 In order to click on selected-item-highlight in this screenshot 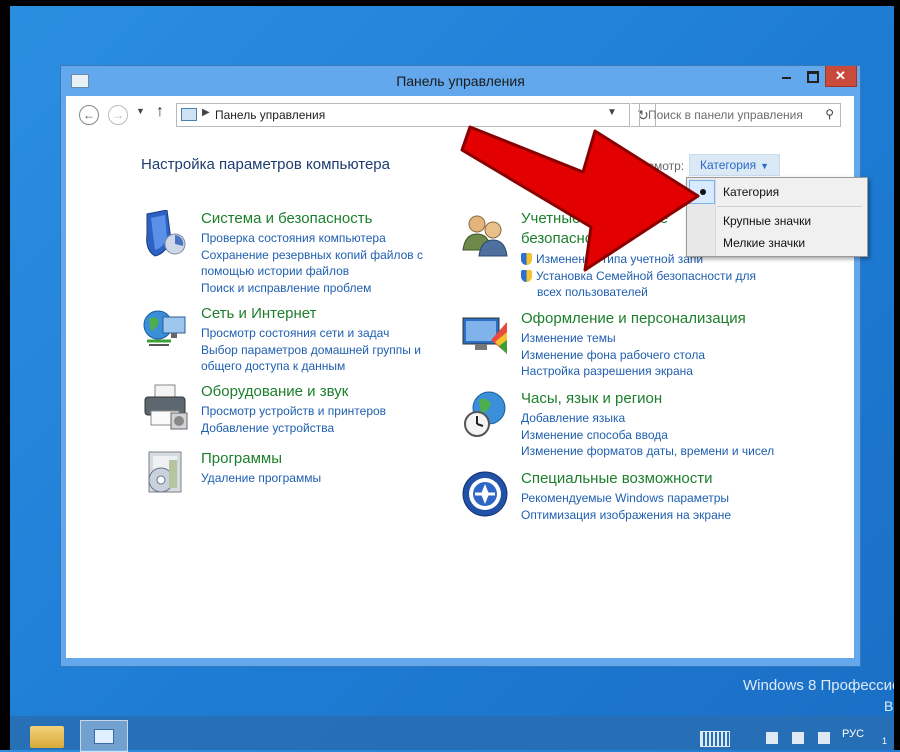, I will do `click(702, 192)`.